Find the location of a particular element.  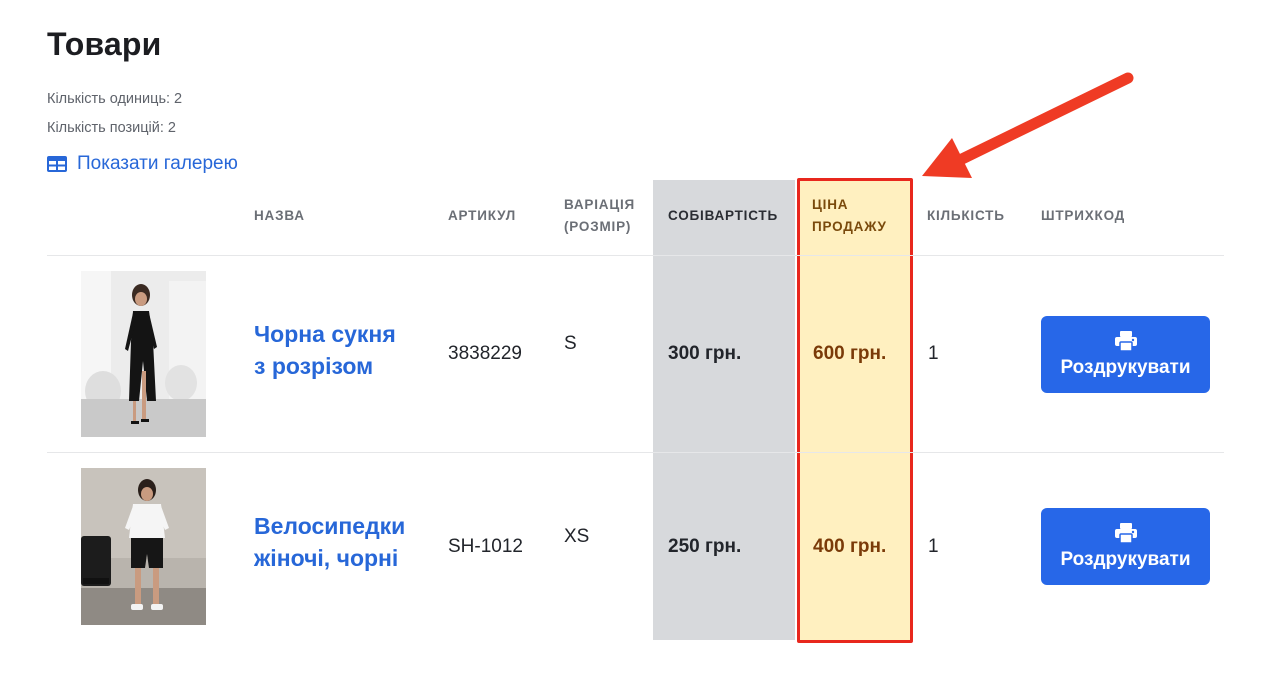

header-sku: АРТИКУЛ is located at coordinates (482, 216).